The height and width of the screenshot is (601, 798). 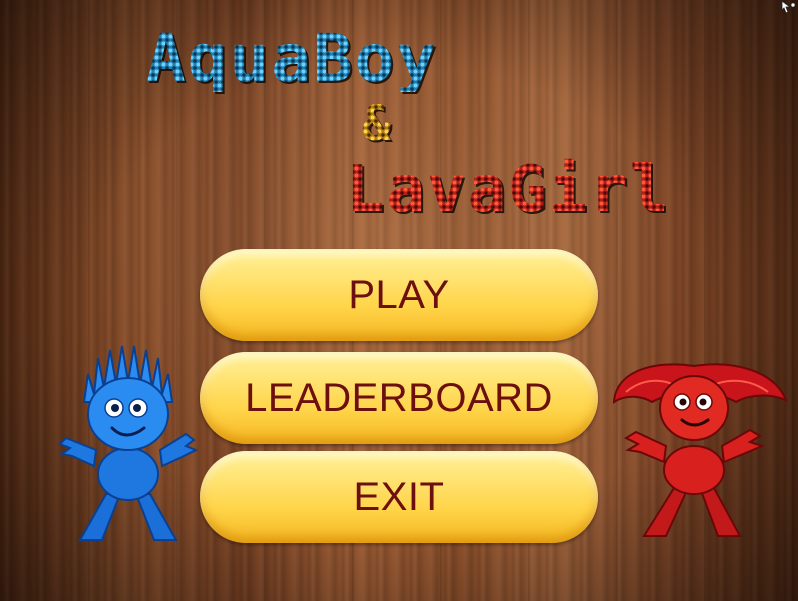 What do you see at coordinates (700, 450) in the screenshot?
I see `lavagirl-character-icon` at bounding box center [700, 450].